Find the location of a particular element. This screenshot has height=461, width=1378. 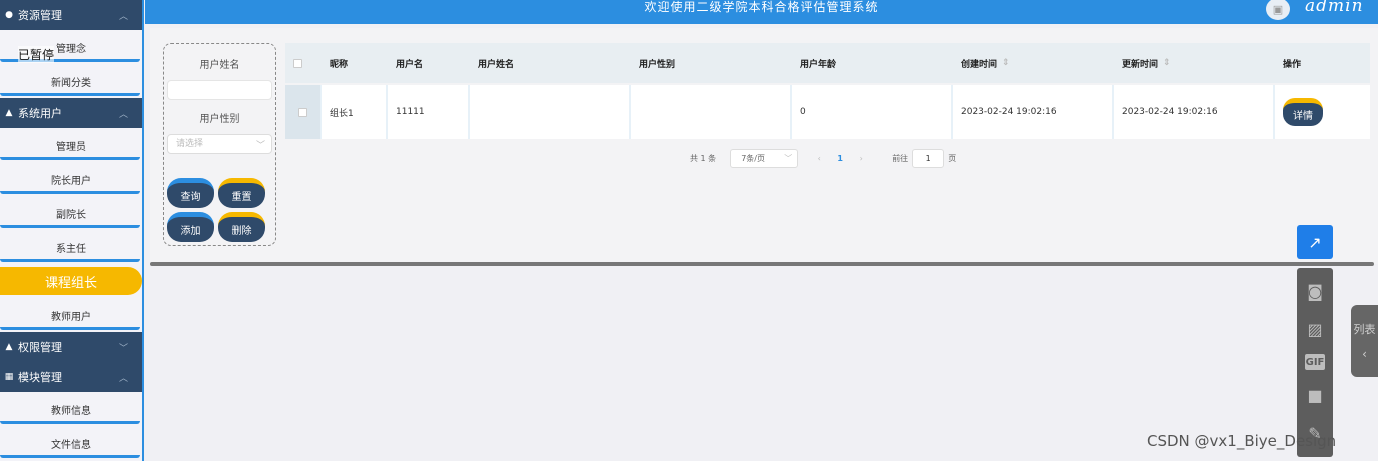

splitter-handle is located at coordinates (762, 264).